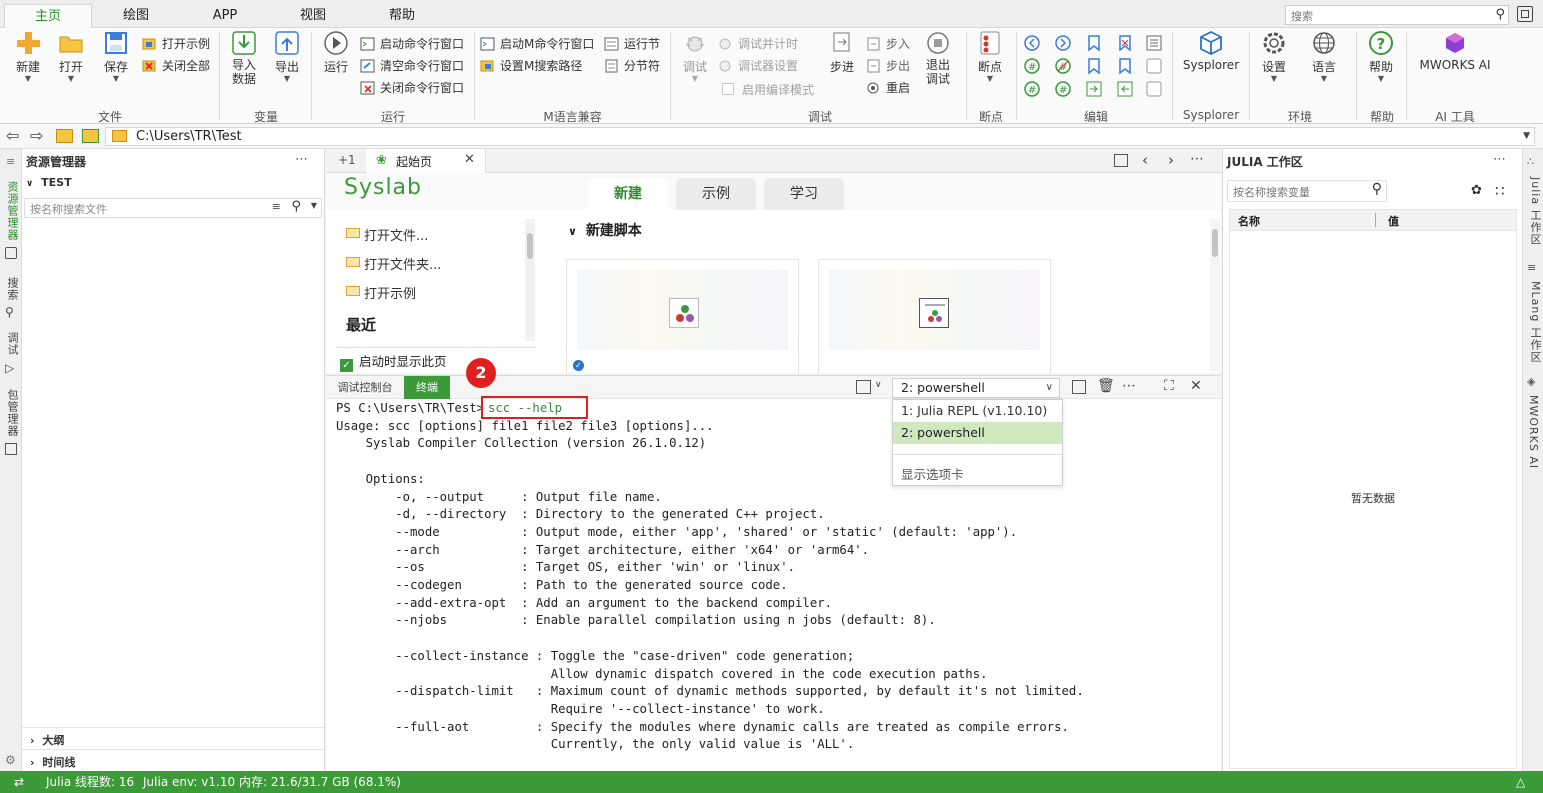 This screenshot has width=1543, height=793. What do you see at coordinates (1125, 43) in the screenshot?
I see `bookmark-clear-icon` at bounding box center [1125, 43].